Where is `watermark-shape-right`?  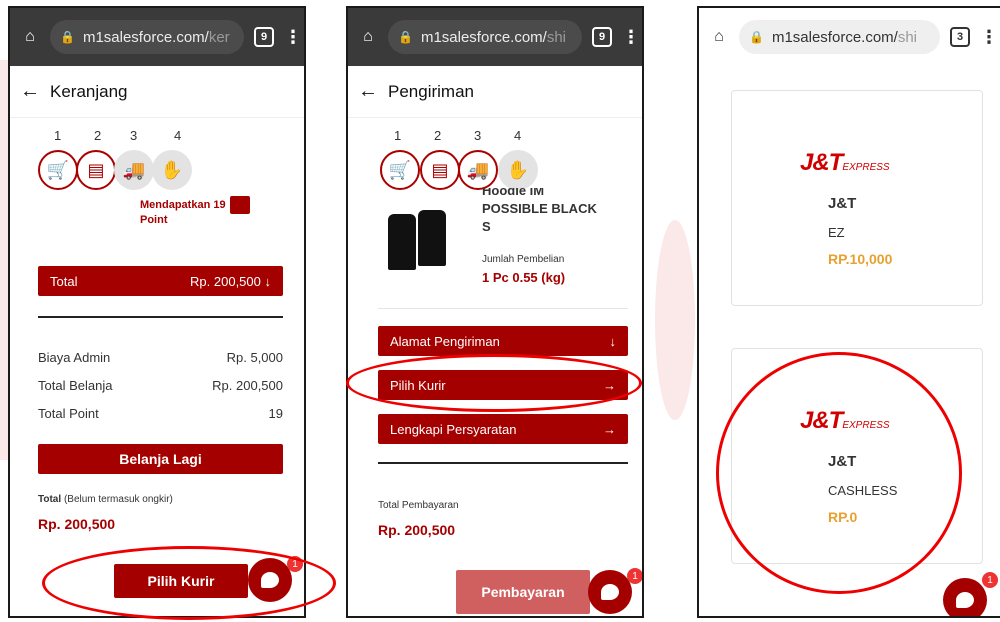 watermark-shape-right is located at coordinates (675, 320).